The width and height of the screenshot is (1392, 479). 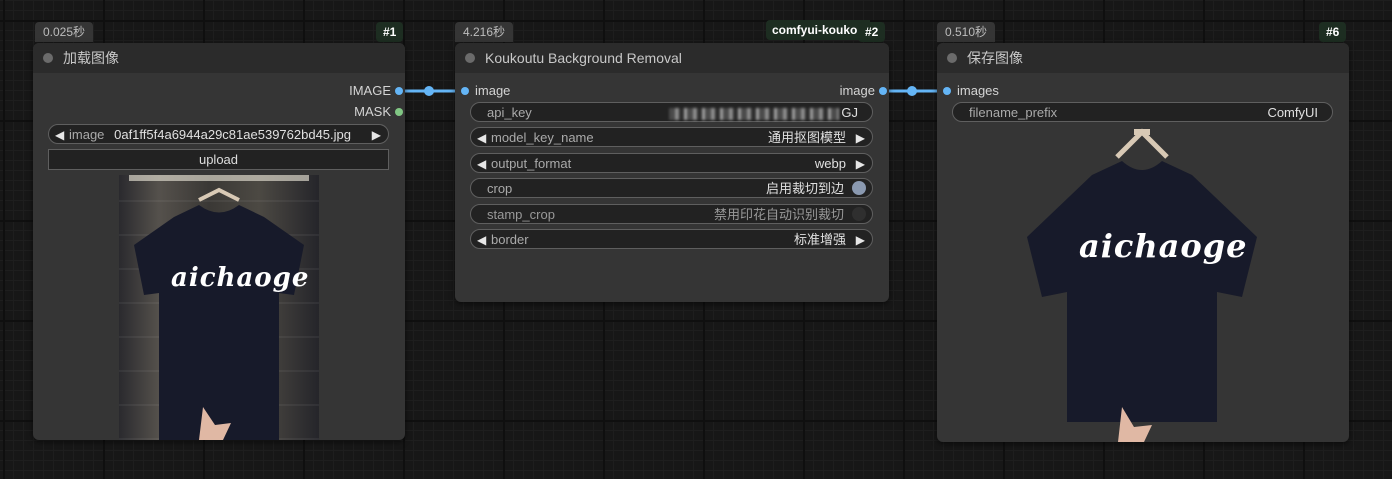 I want to click on output-slot-image: image, so click(x=863, y=91).